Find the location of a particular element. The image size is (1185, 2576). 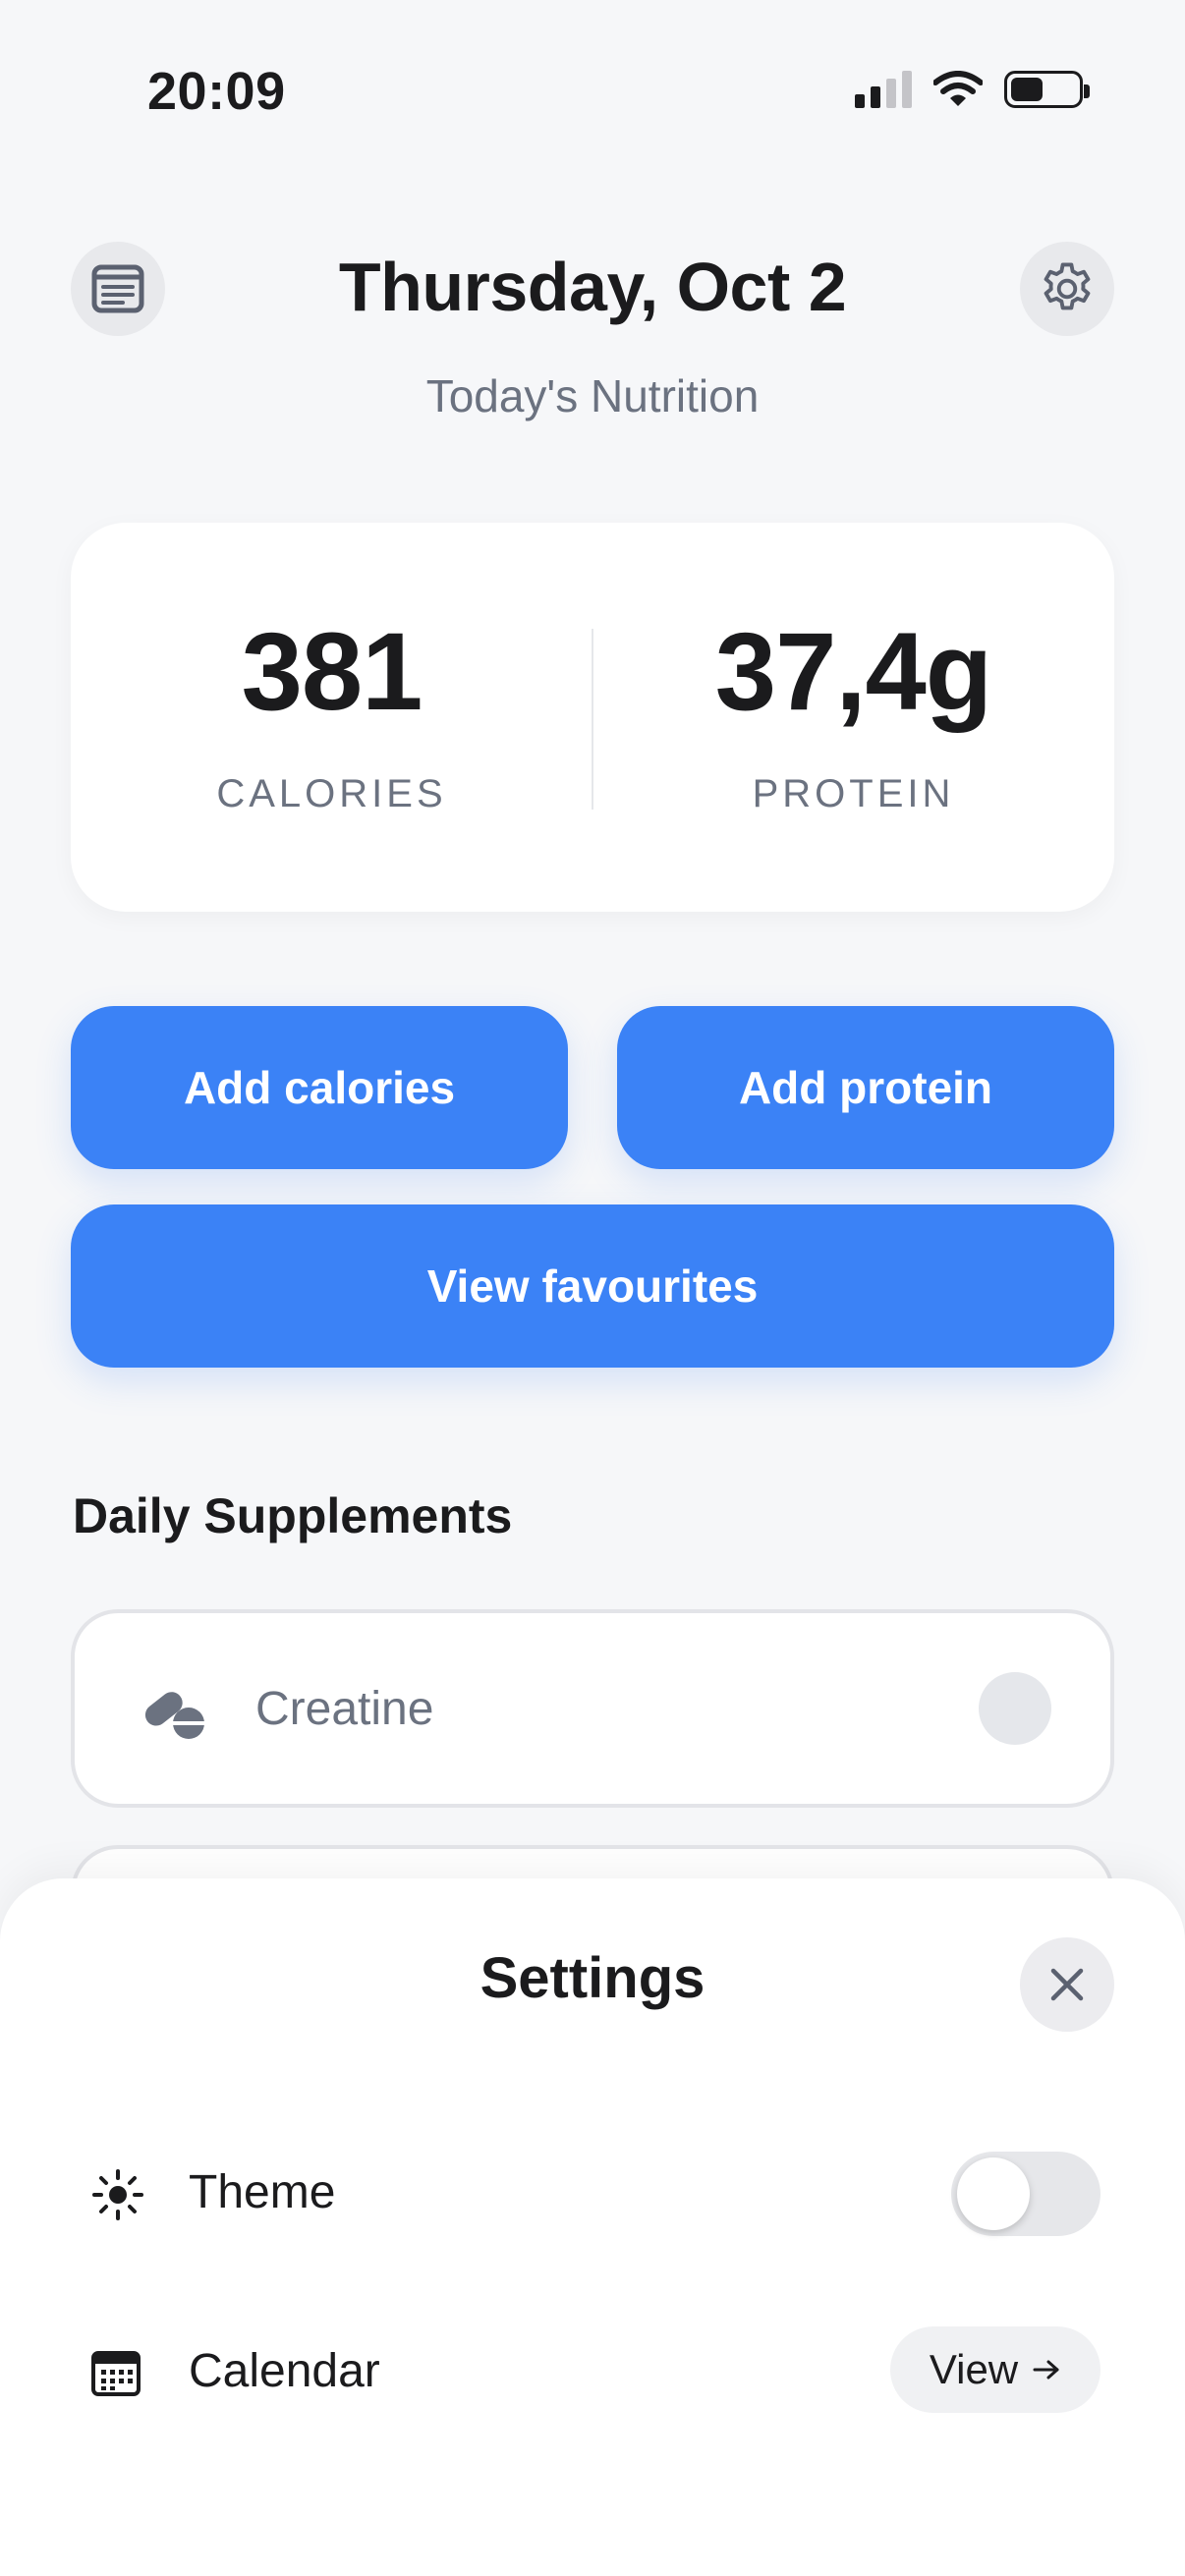

supplement-checkbox is located at coordinates (1015, 1708).